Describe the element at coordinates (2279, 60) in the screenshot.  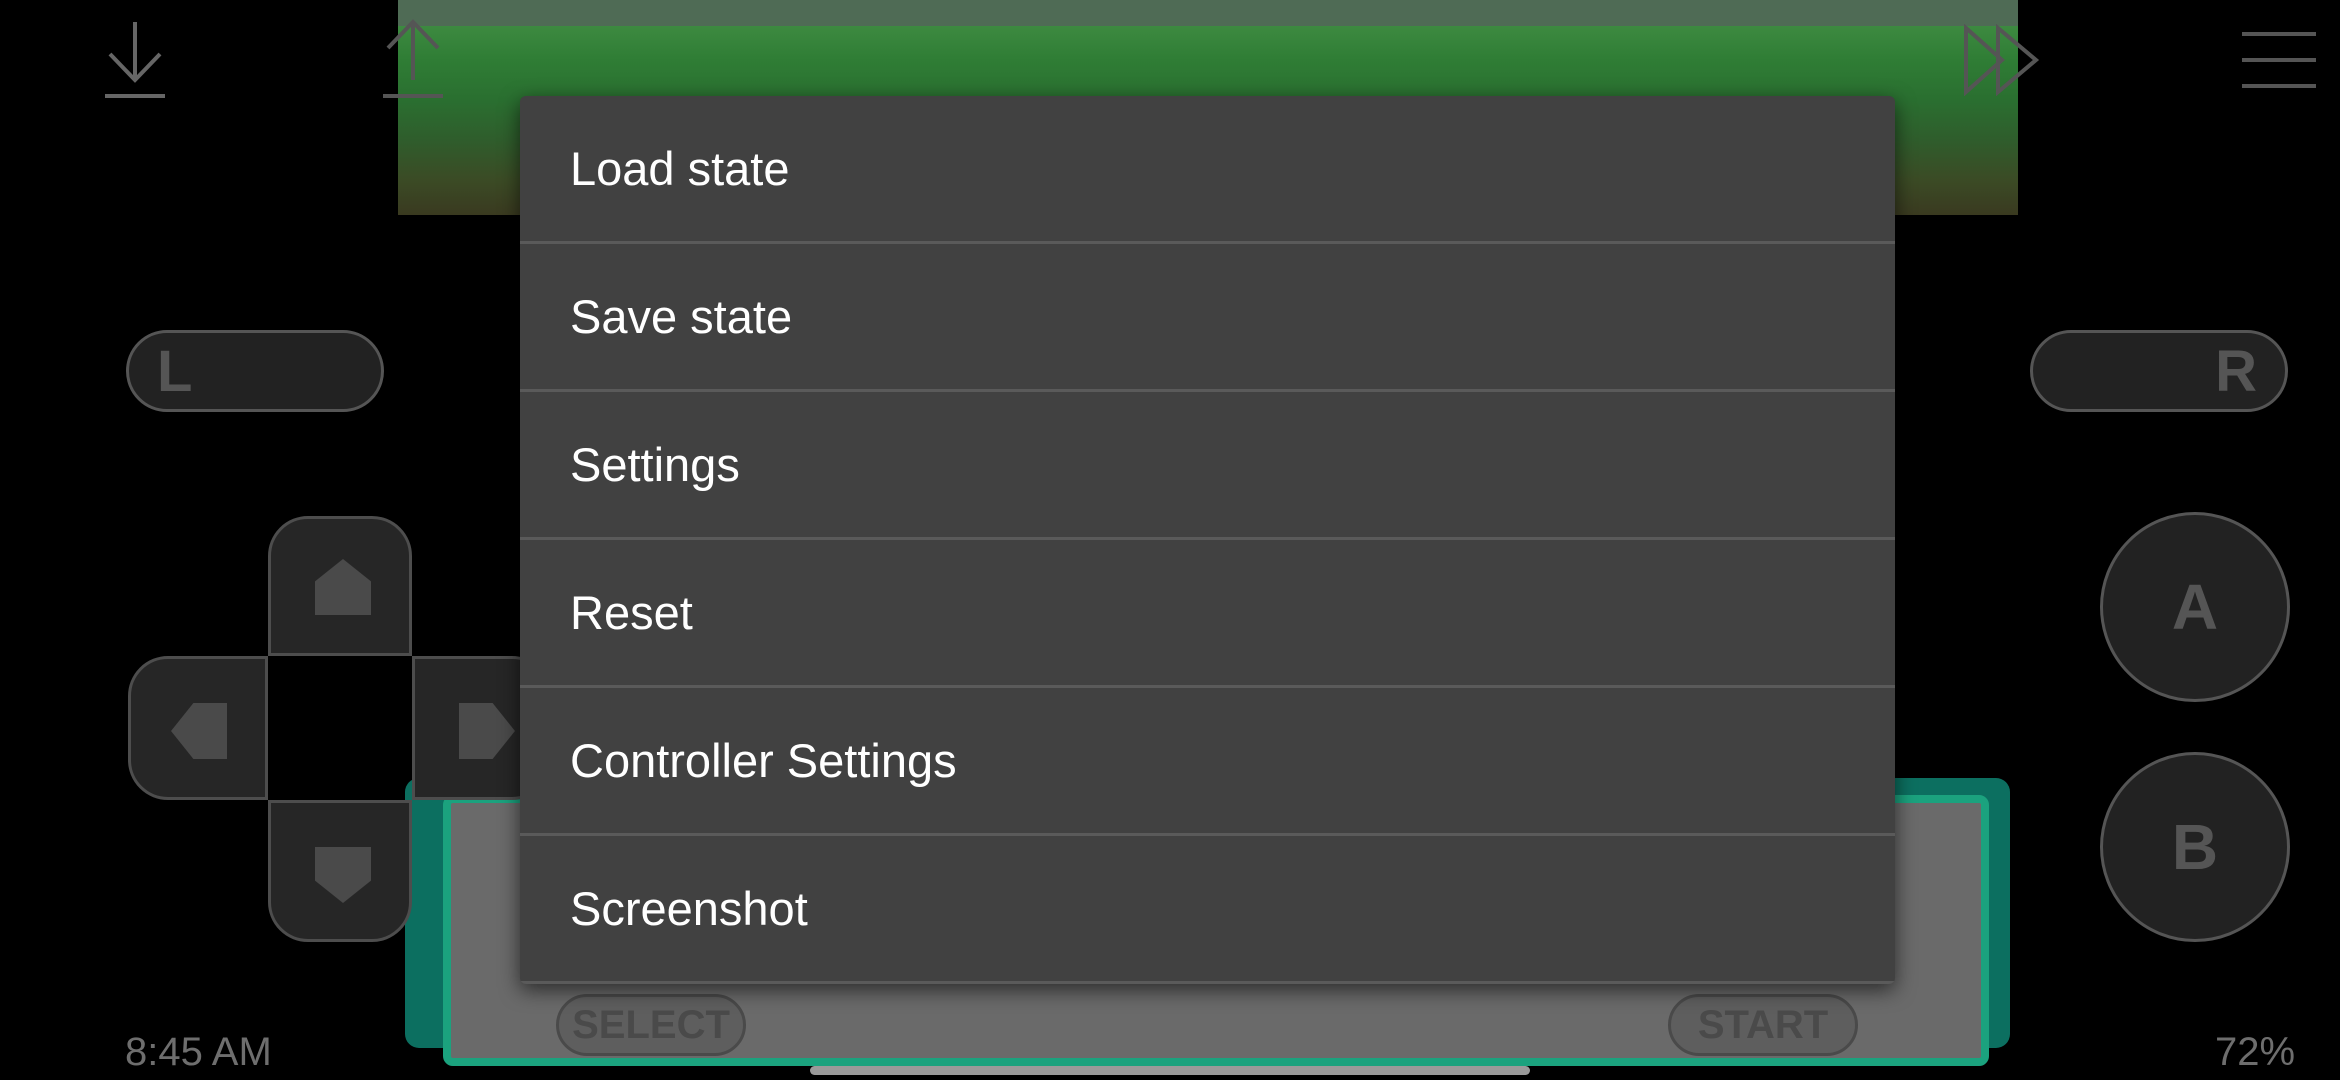
I see `hamburger-menu-icon` at that location.